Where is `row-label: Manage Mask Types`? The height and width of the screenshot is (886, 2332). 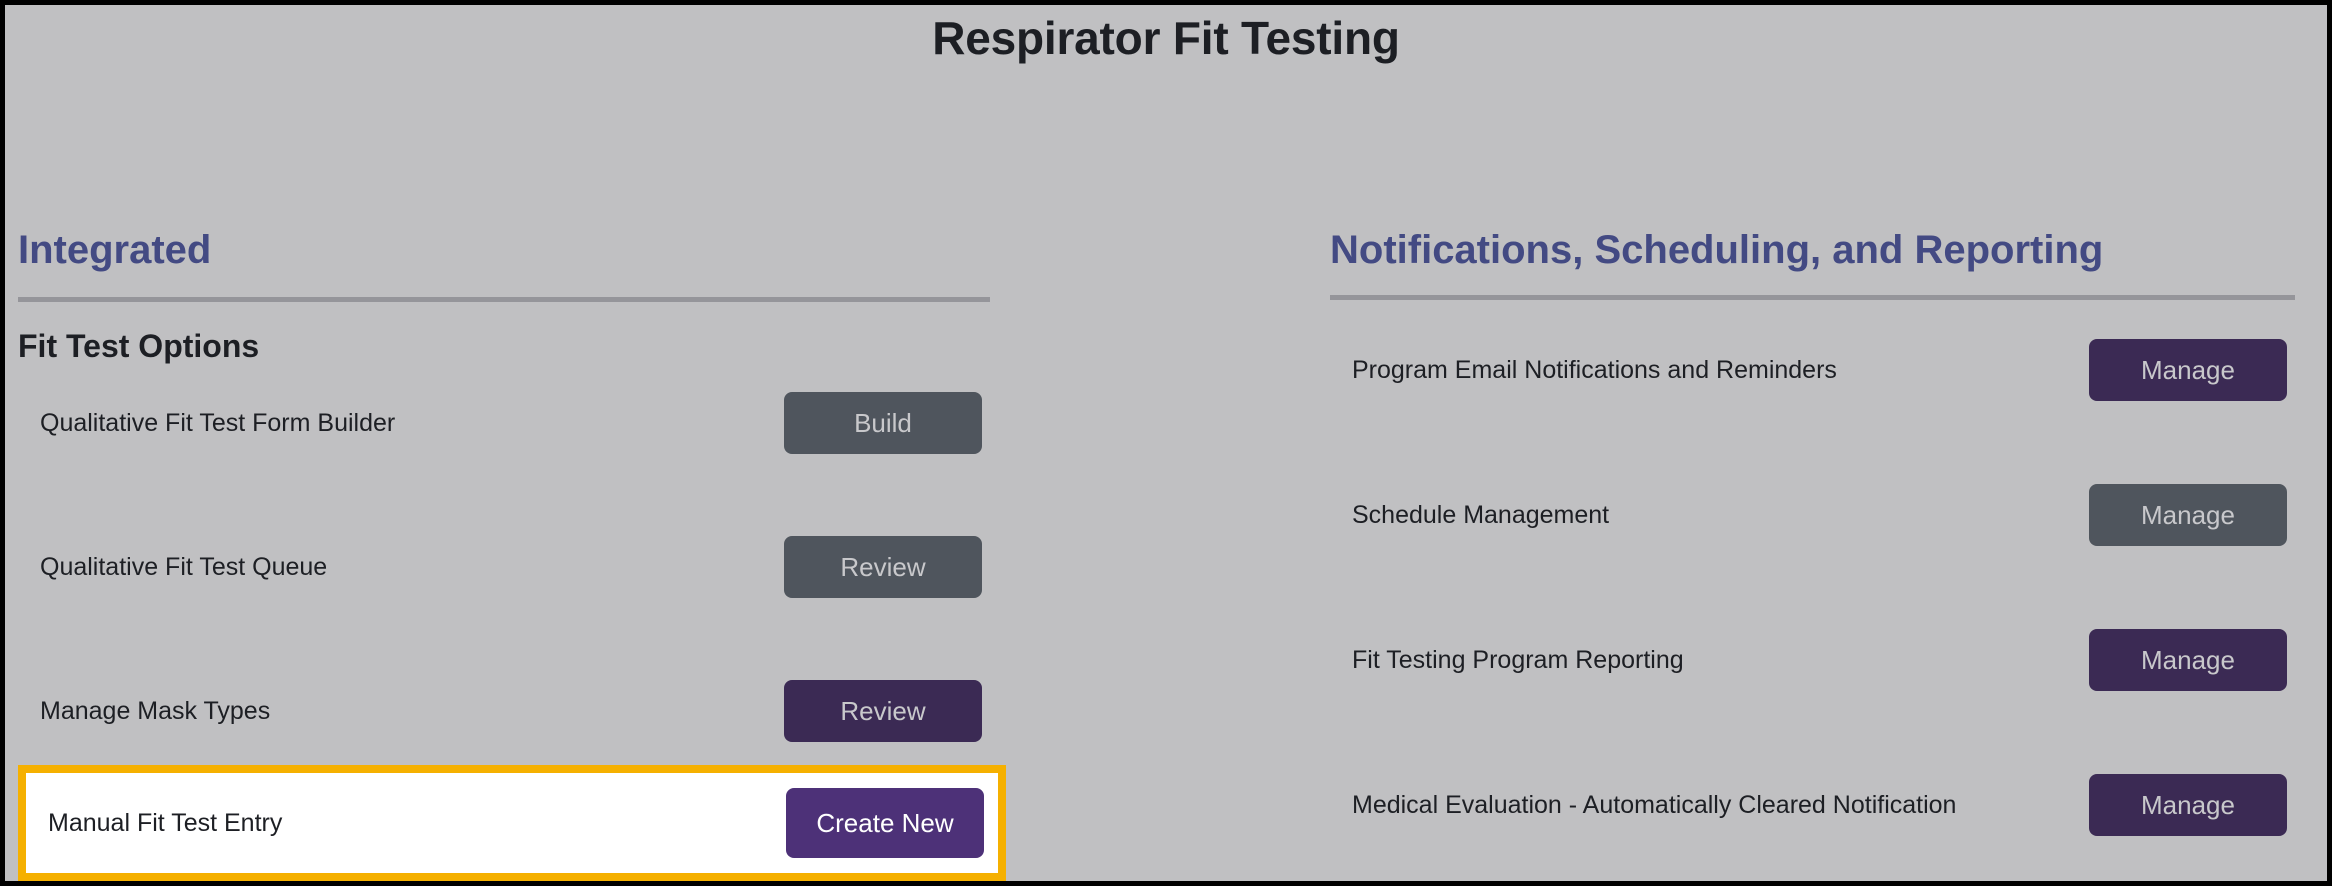
row-label: Manage Mask Types is located at coordinates (155, 710).